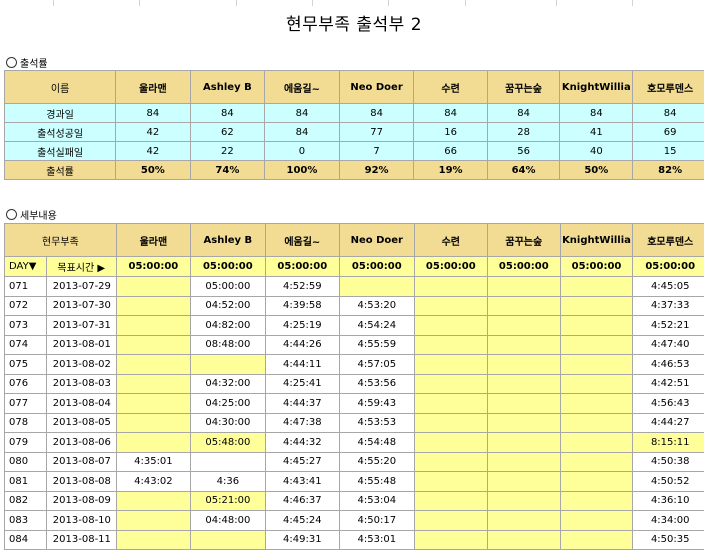 The width and height of the screenshot is (708, 558). What do you see at coordinates (81, 520) in the screenshot?
I see `date-cell: 2013-08-10` at bounding box center [81, 520].